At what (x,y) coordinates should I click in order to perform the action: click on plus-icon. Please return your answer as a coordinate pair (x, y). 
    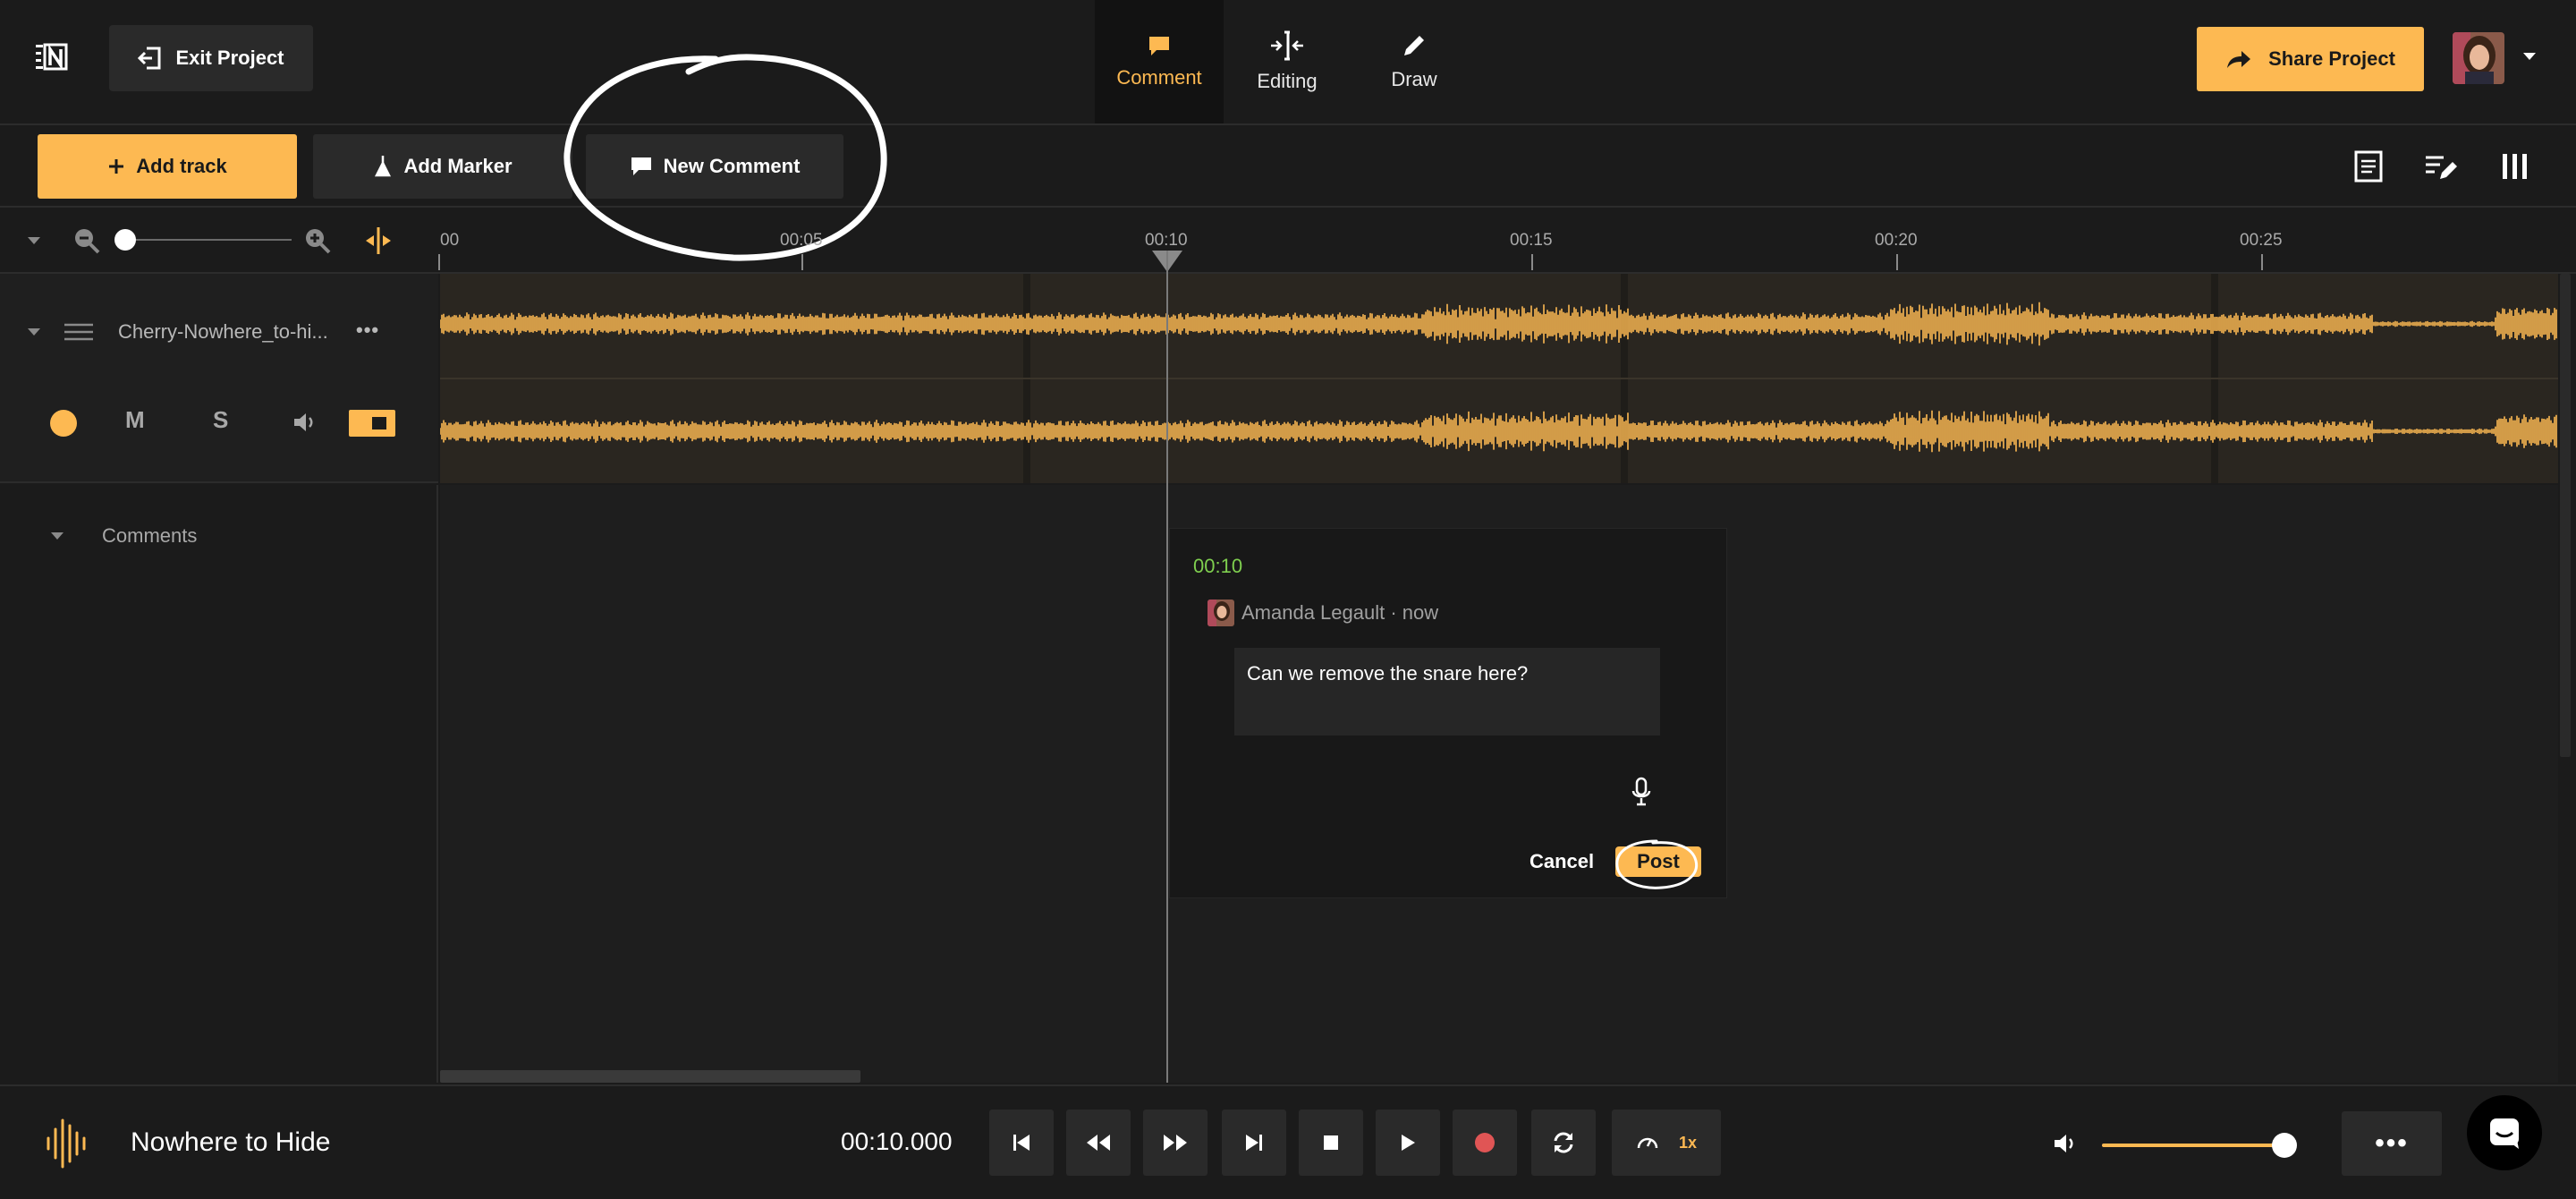
    Looking at the image, I should click on (116, 166).